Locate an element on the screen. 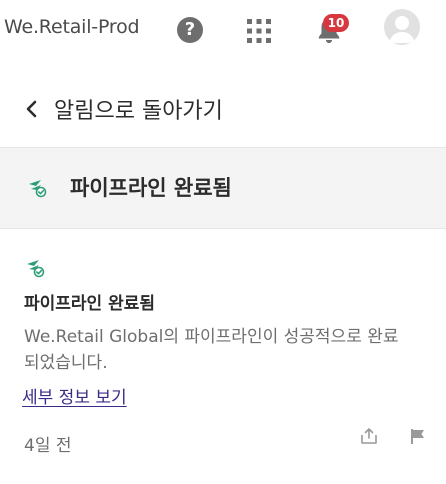  share-icon is located at coordinates (369, 436).